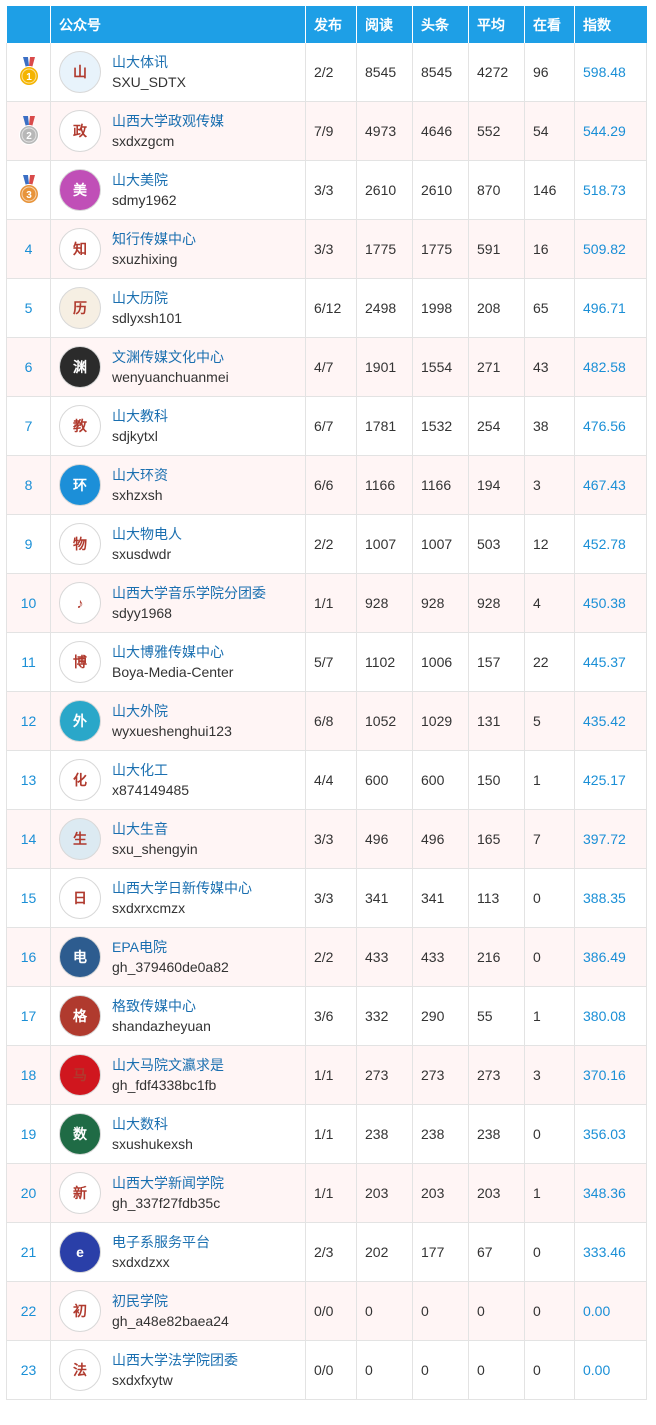 The width and height of the screenshot is (656, 1425). What do you see at coordinates (80, 190) in the screenshot?
I see `colorful-logo-icon: 美` at bounding box center [80, 190].